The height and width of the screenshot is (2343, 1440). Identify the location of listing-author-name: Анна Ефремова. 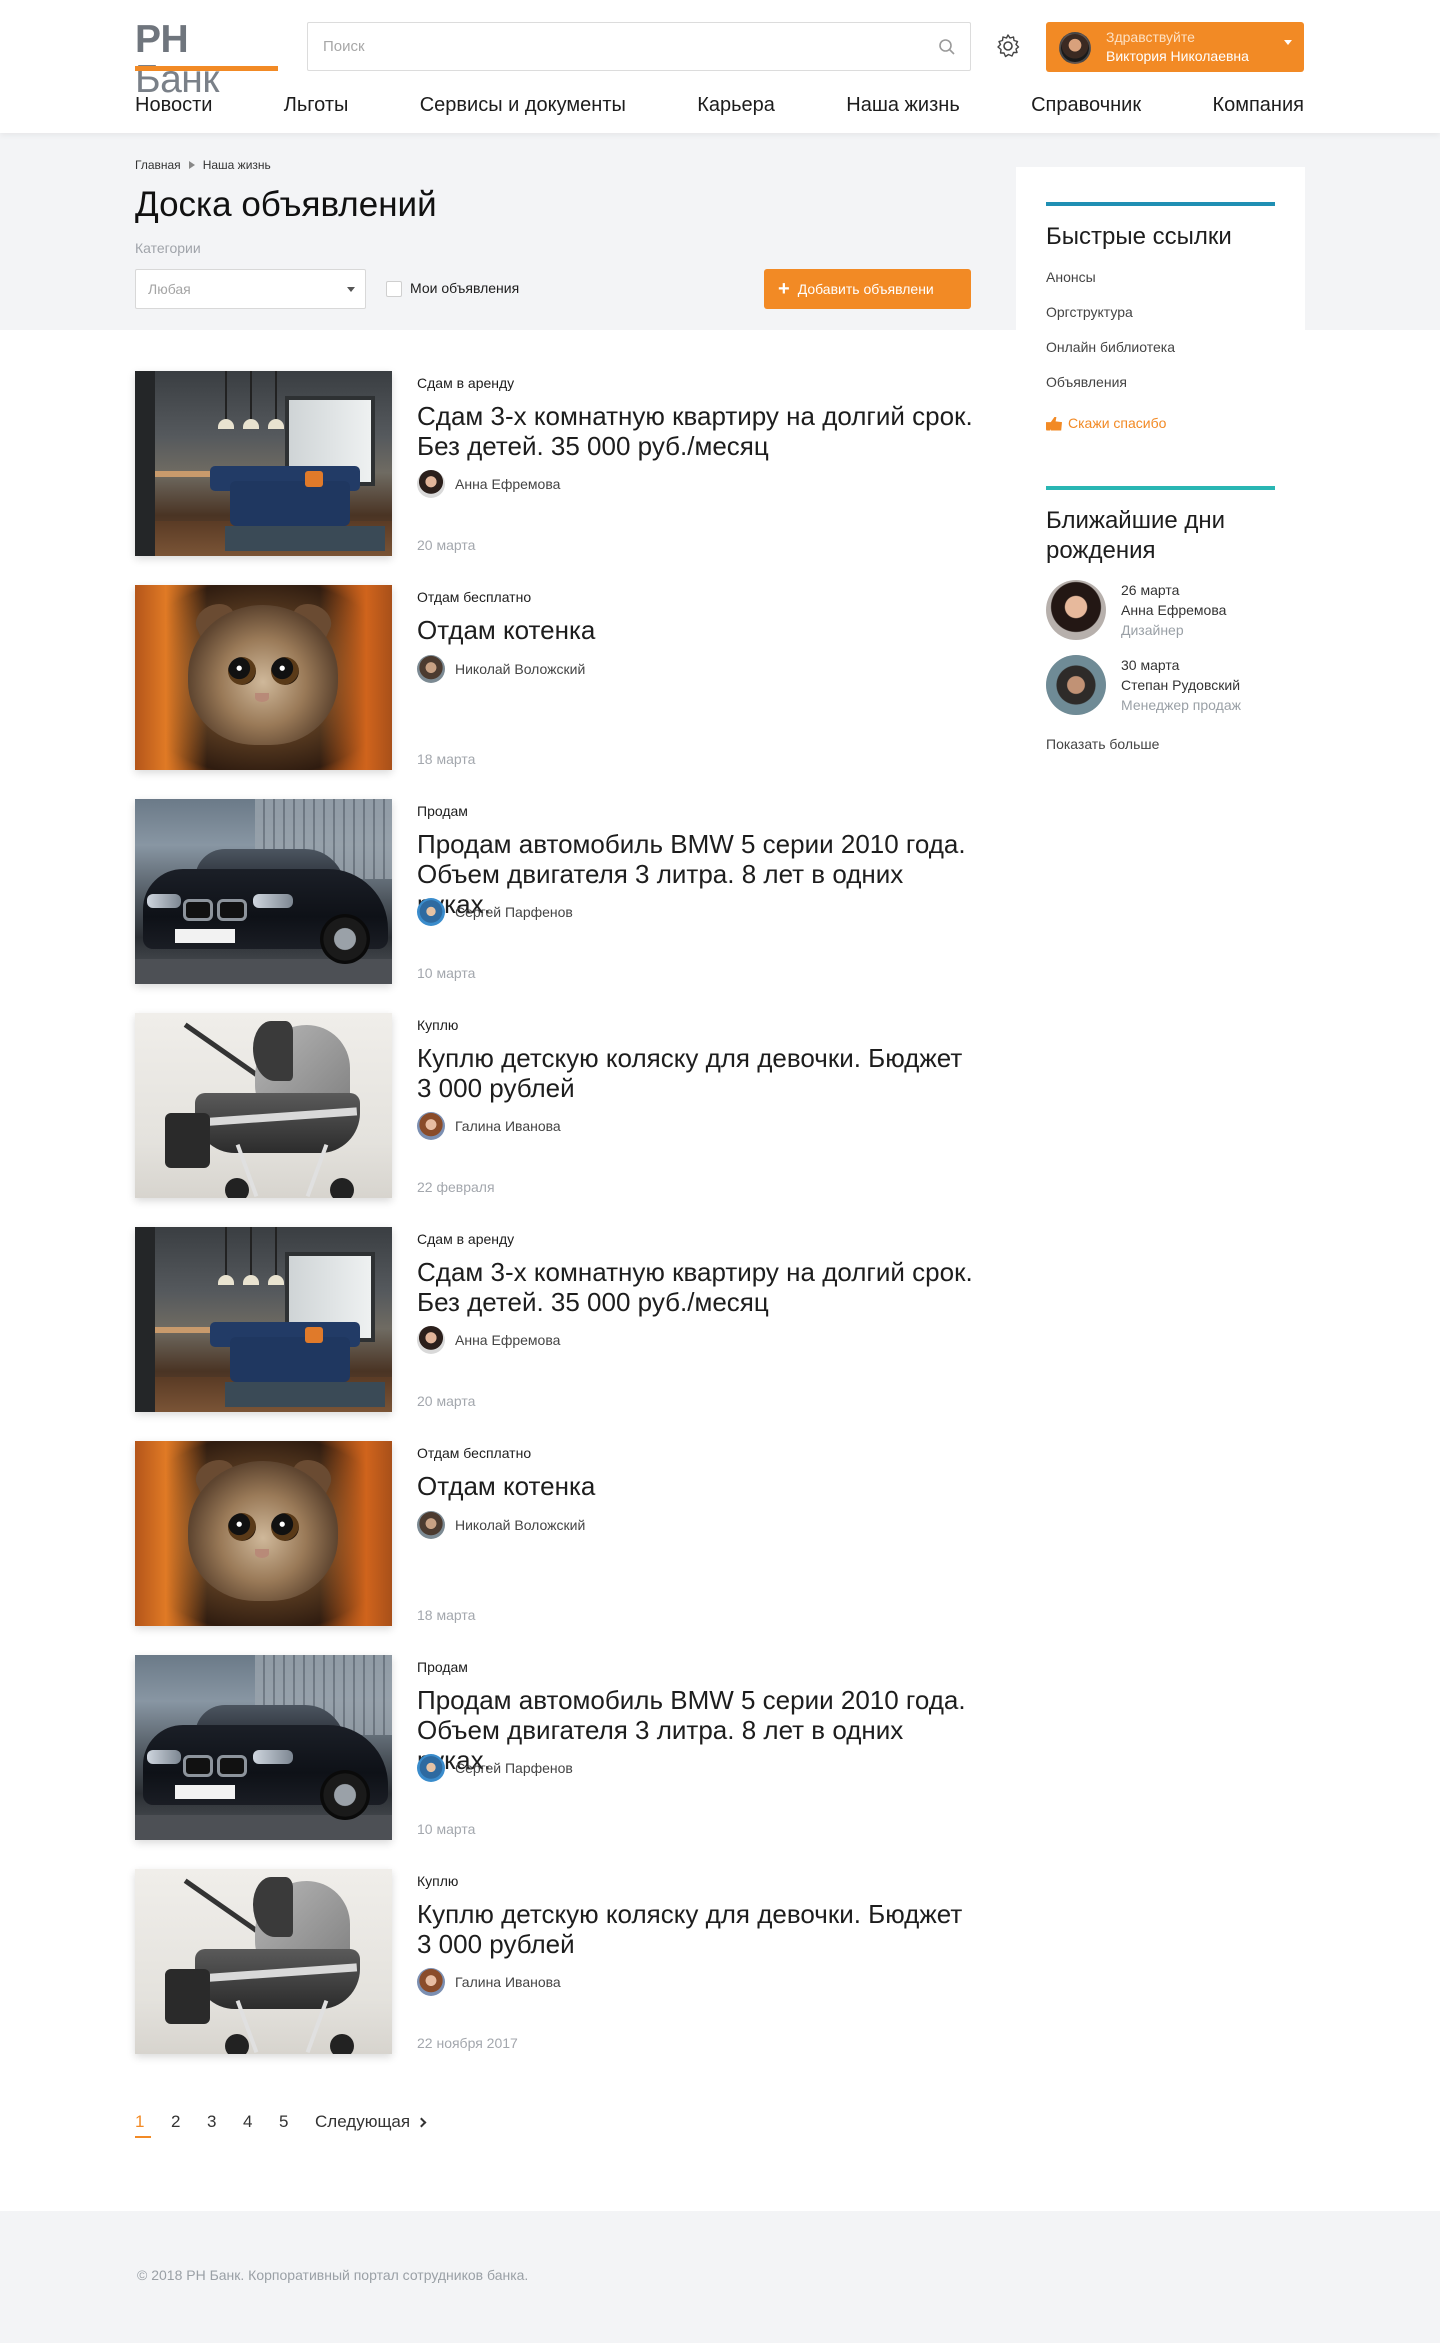
(508, 1340).